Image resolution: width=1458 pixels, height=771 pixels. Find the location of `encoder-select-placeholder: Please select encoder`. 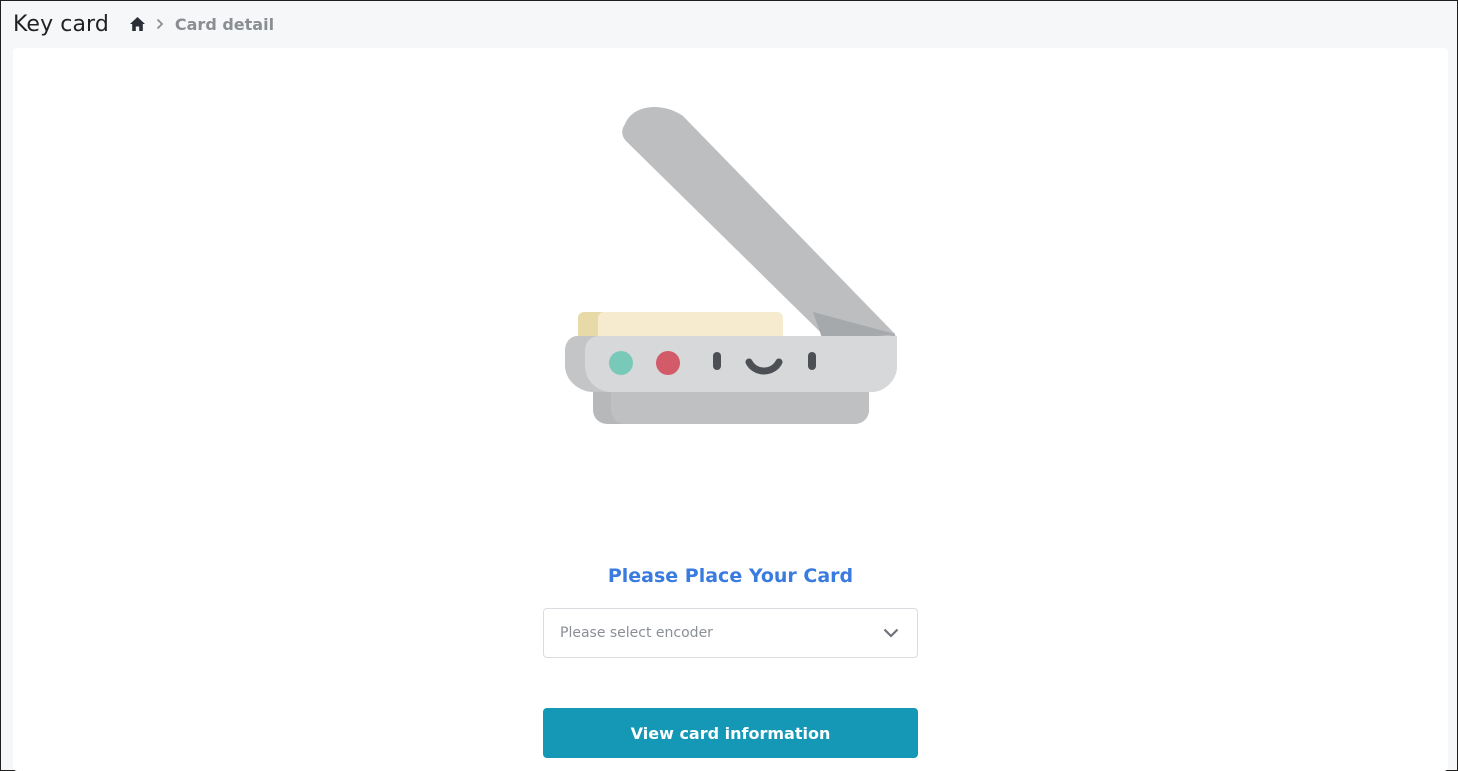

encoder-select-placeholder: Please select encoder is located at coordinates (636, 633).